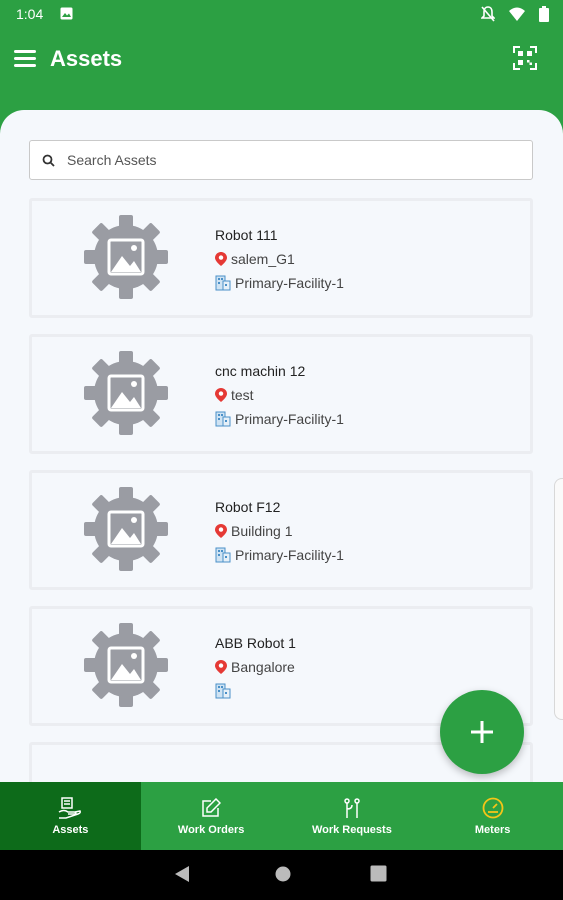 This screenshot has height=900, width=563. Describe the element at coordinates (263, 667) in the screenshot. I see `asset-location: Bangalore` at that location.